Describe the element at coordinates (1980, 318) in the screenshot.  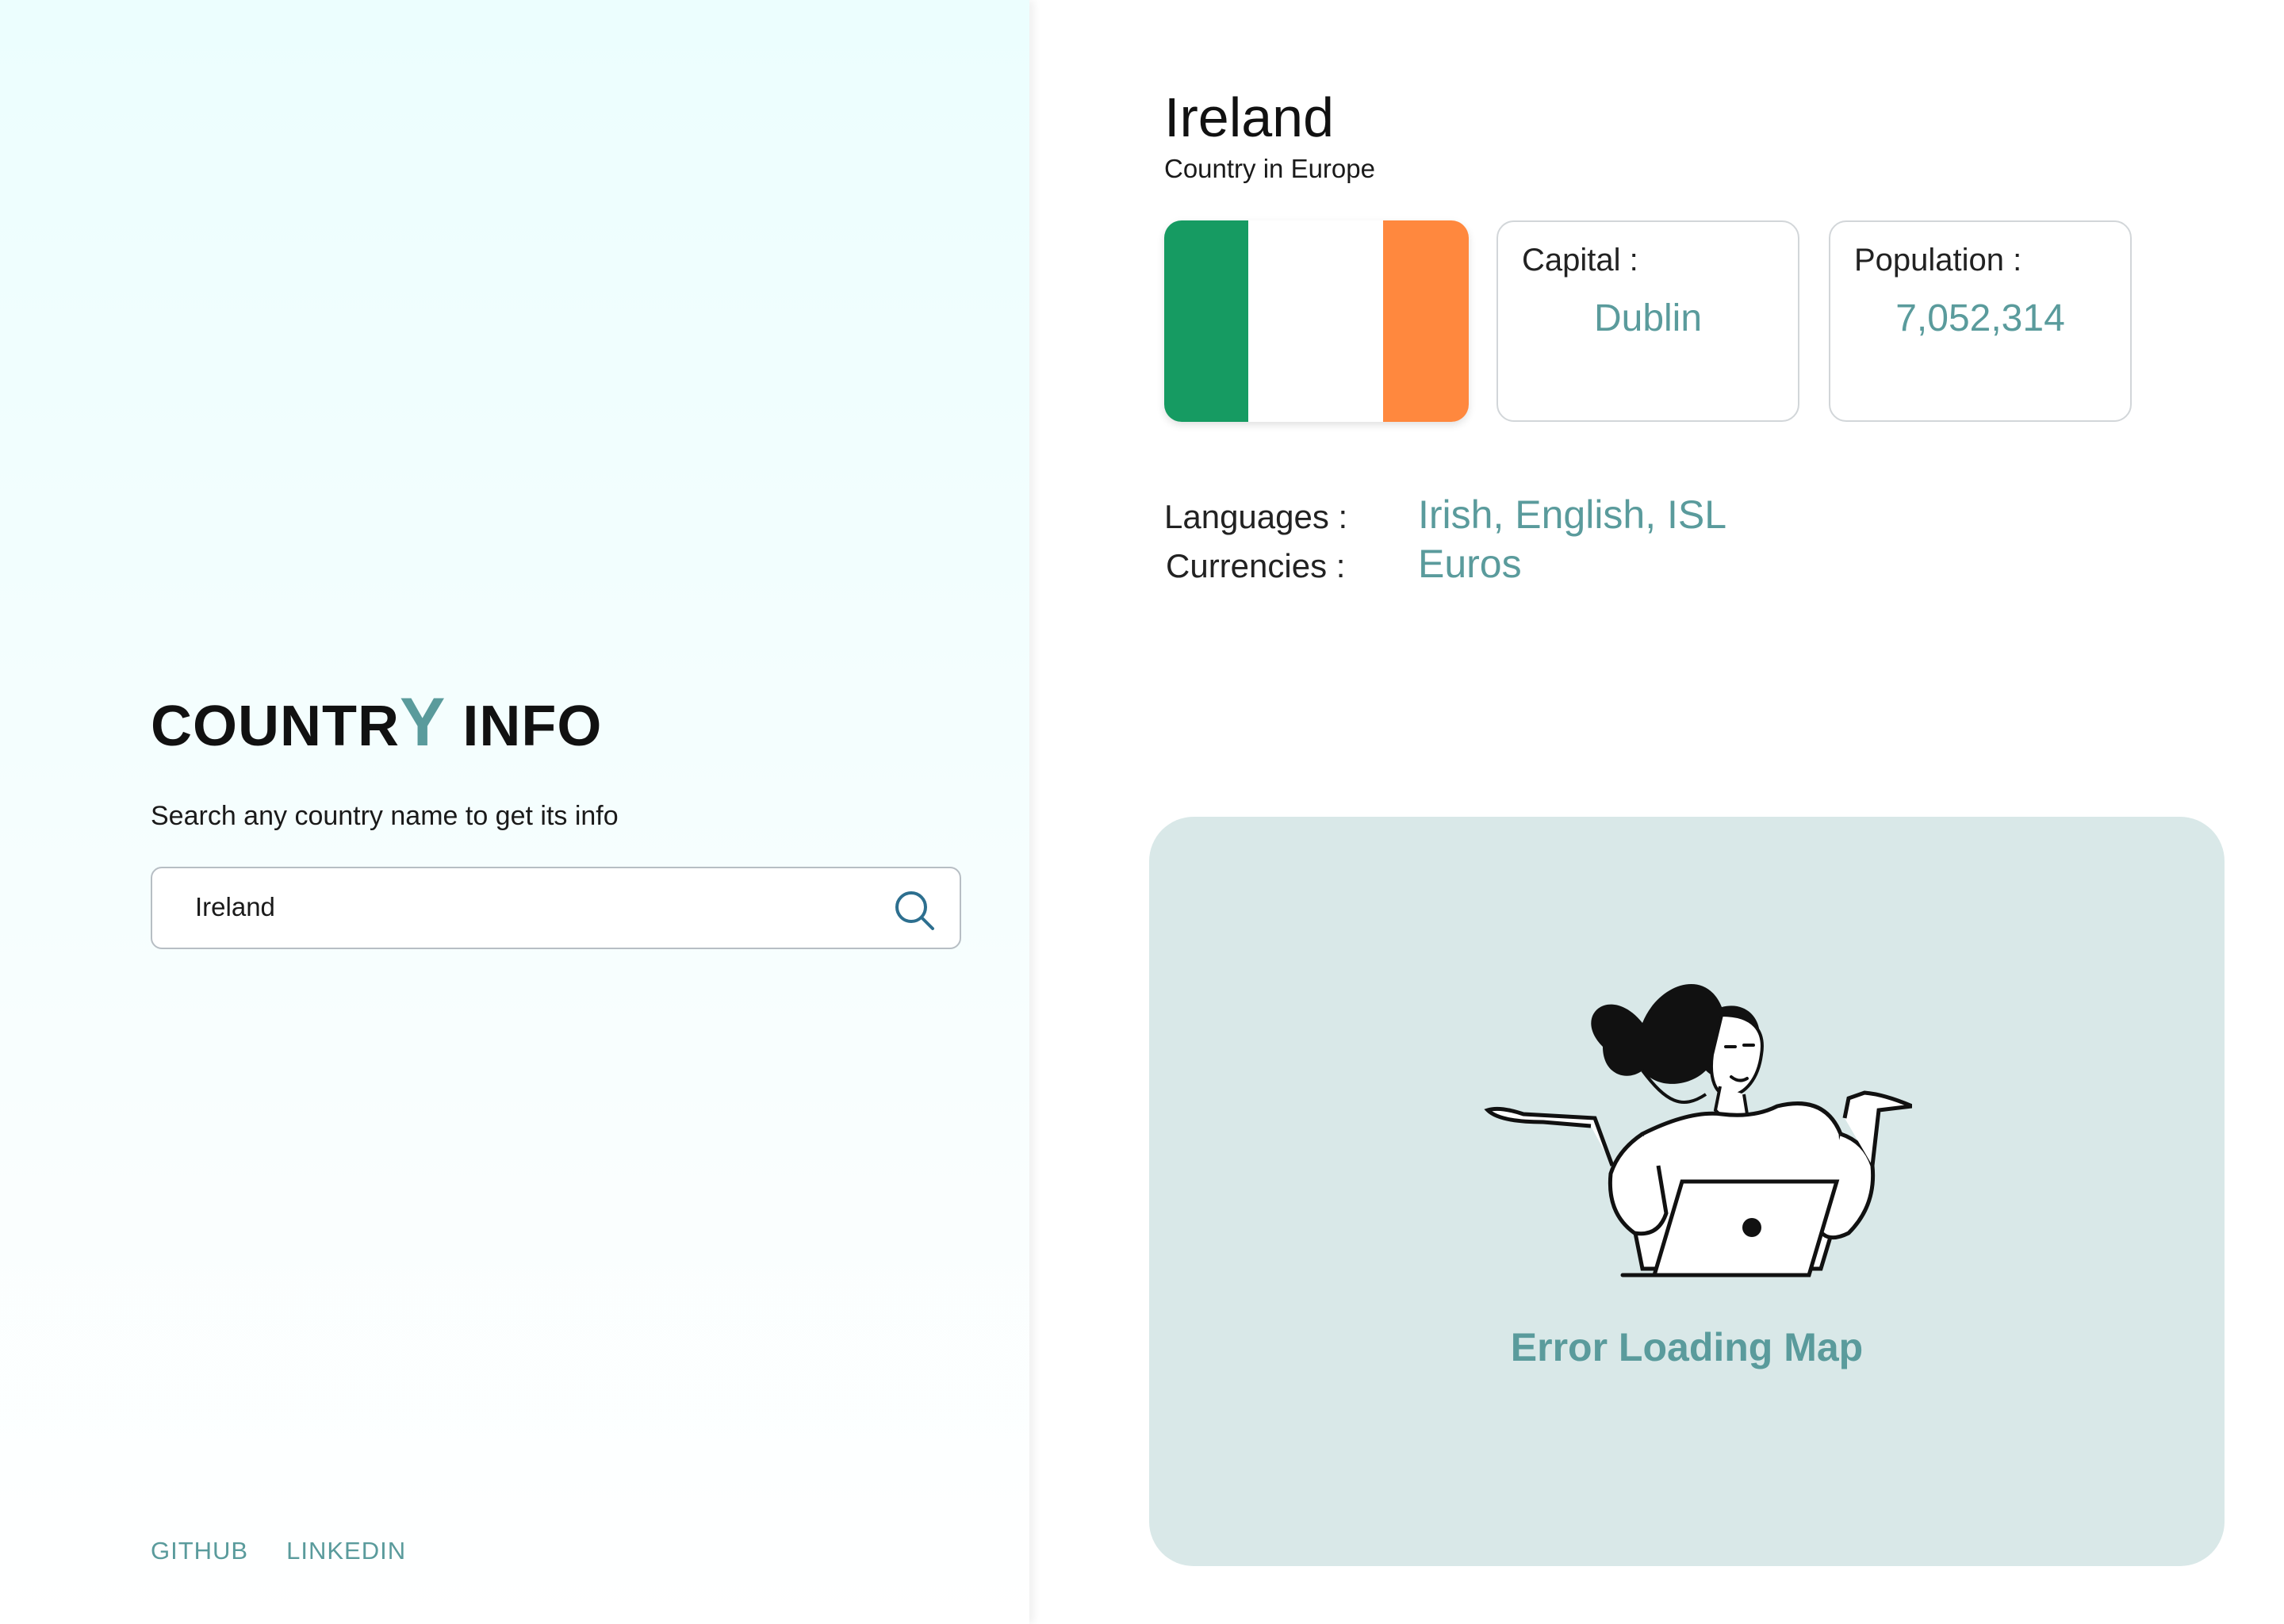
I see `population-value: 7,052,314` at that location.